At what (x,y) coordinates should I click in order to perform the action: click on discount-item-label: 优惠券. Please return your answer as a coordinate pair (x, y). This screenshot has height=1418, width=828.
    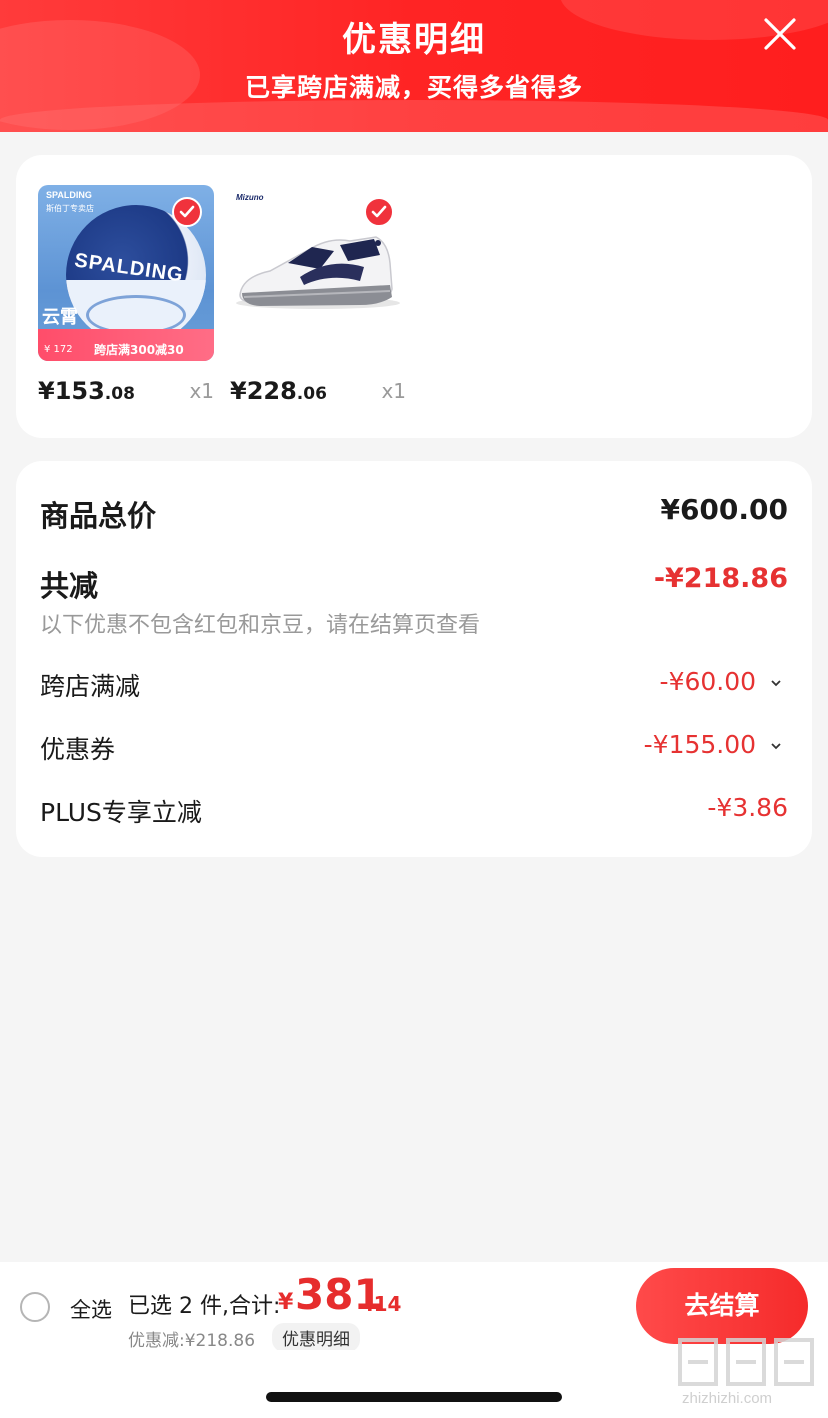
    Looking at the image, I should click on (78, 749).